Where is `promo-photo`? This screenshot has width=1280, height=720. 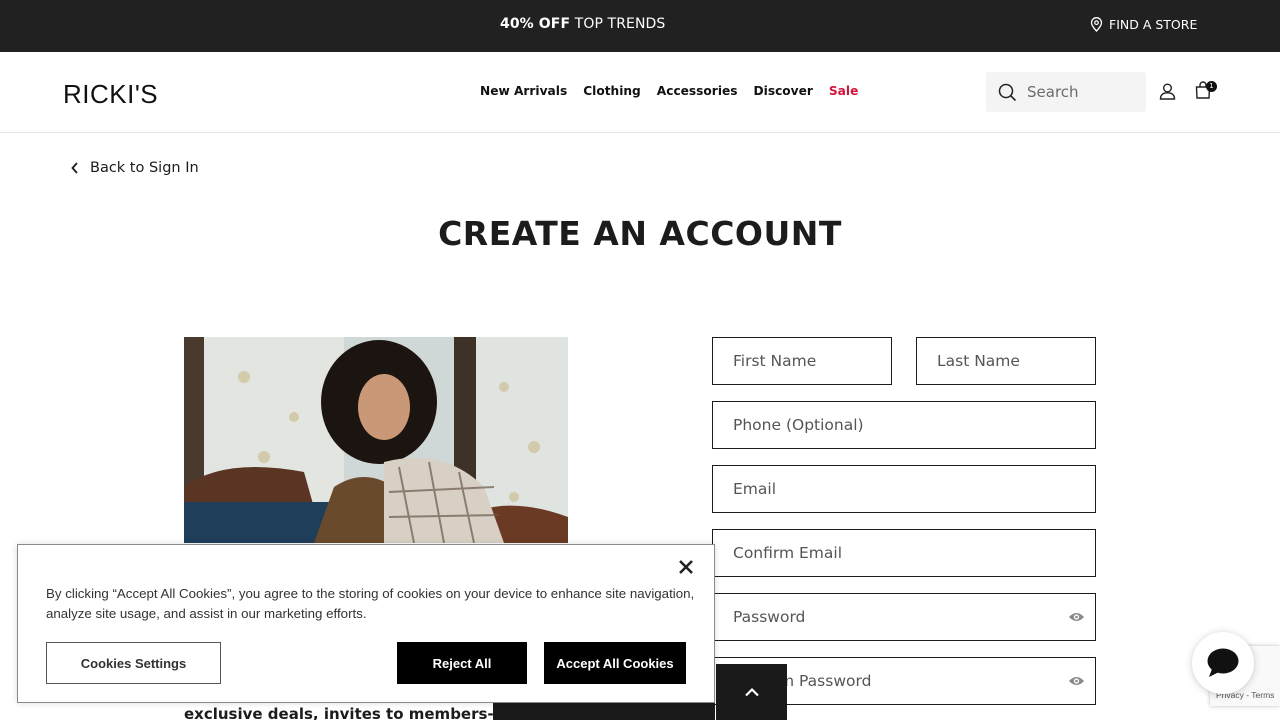
promo-photo is located at coordinates (376, 440).